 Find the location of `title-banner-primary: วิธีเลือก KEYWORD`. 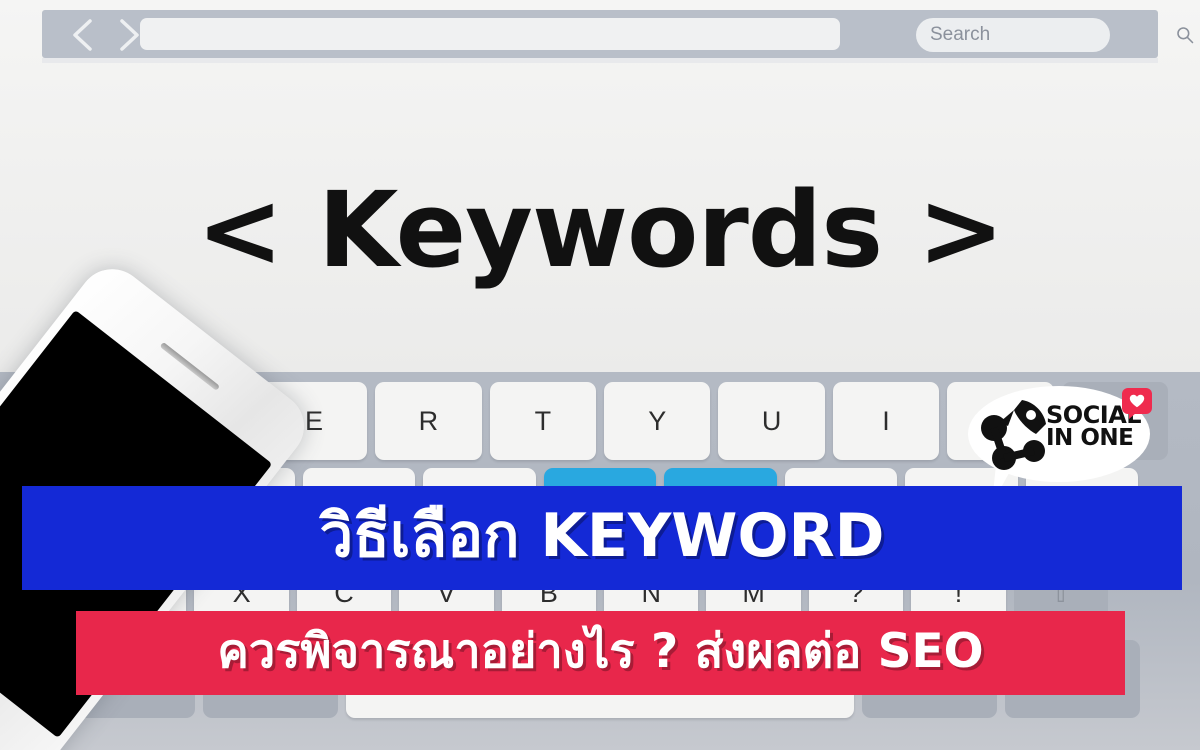

title-banner-primary: วิธีเลือก KEYWORD is located at coordinates (602, 538).